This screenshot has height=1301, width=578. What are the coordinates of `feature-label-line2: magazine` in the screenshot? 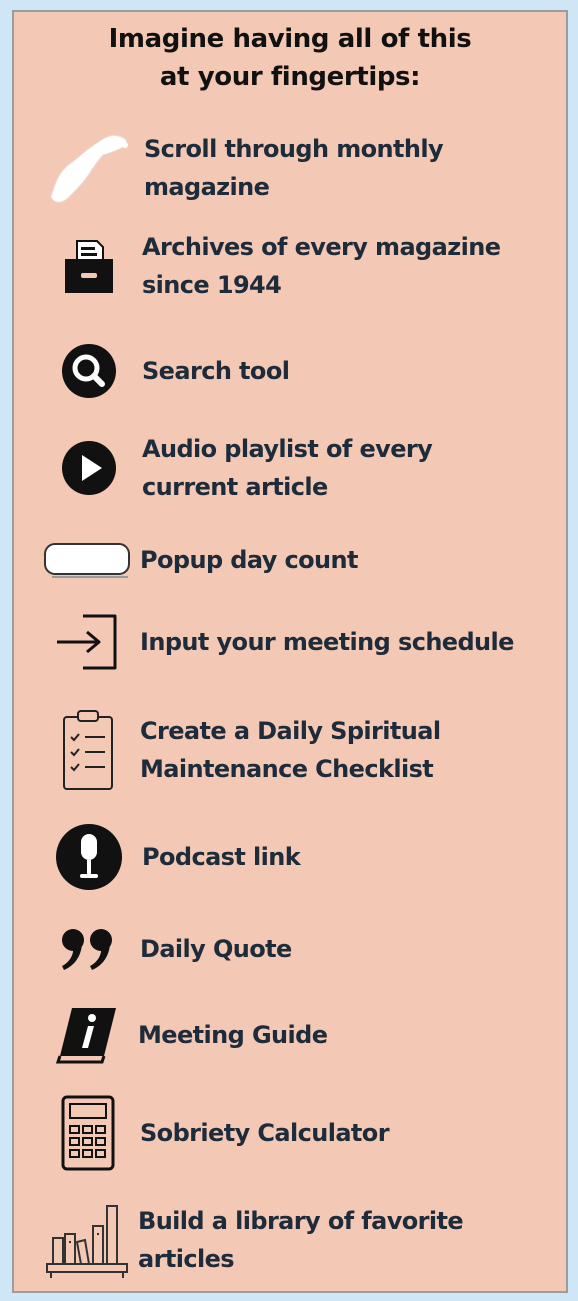 It's located at (207, 187).